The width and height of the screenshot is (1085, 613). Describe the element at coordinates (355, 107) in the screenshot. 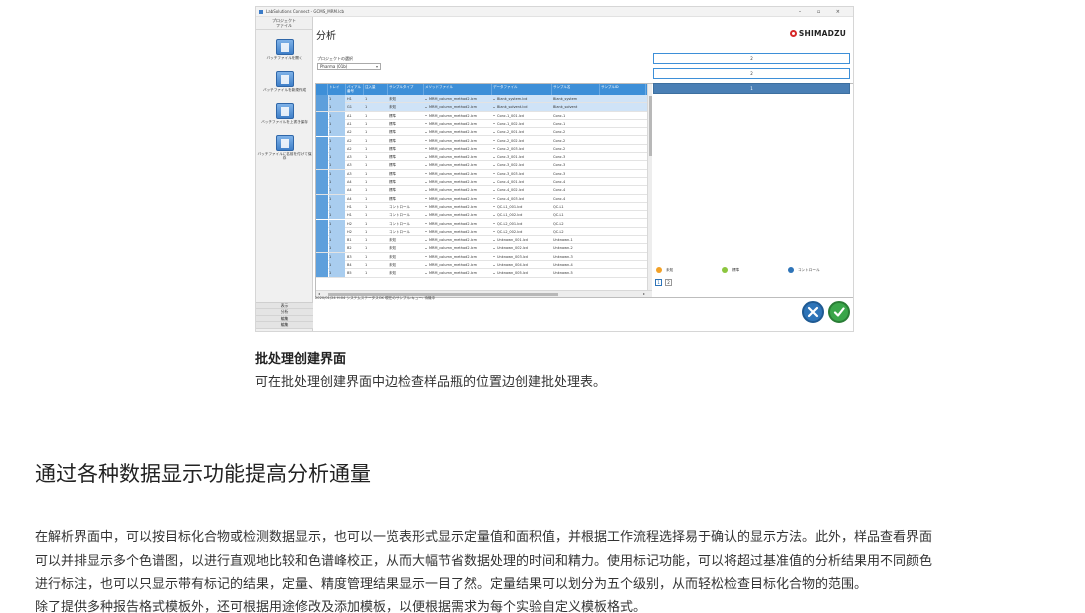

I see `table-cell-vial: G1` at that location.